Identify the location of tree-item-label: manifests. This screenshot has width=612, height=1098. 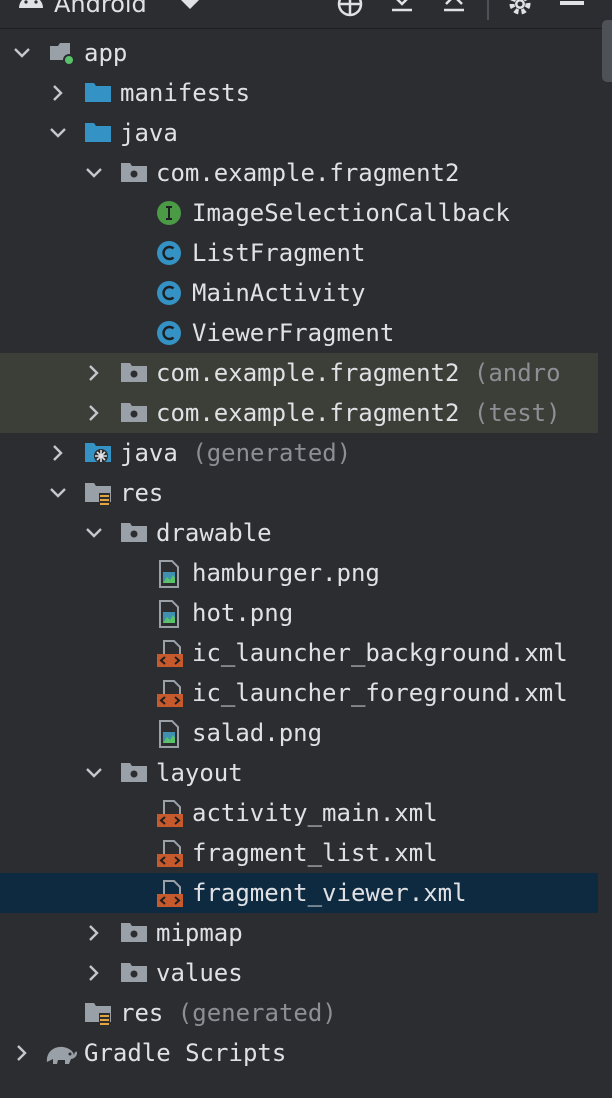
(185, 93).